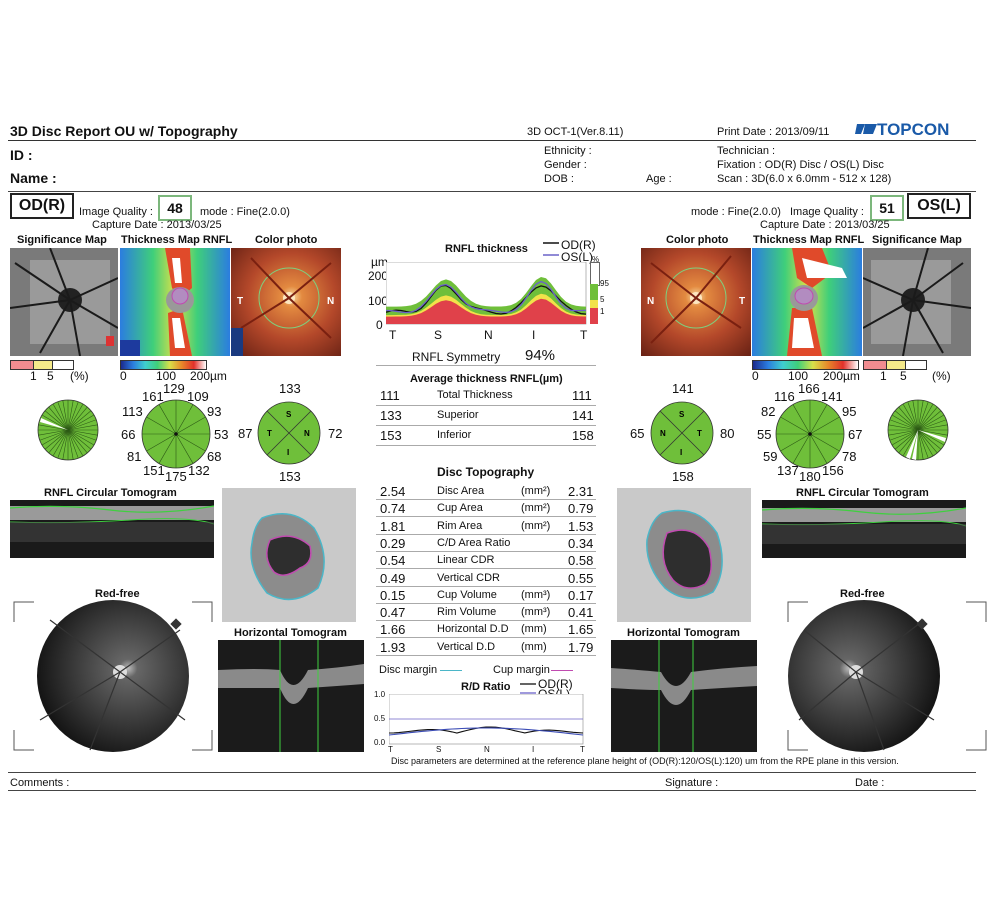  I want to click on topo-os-value: 0.58, so click(581, 561).